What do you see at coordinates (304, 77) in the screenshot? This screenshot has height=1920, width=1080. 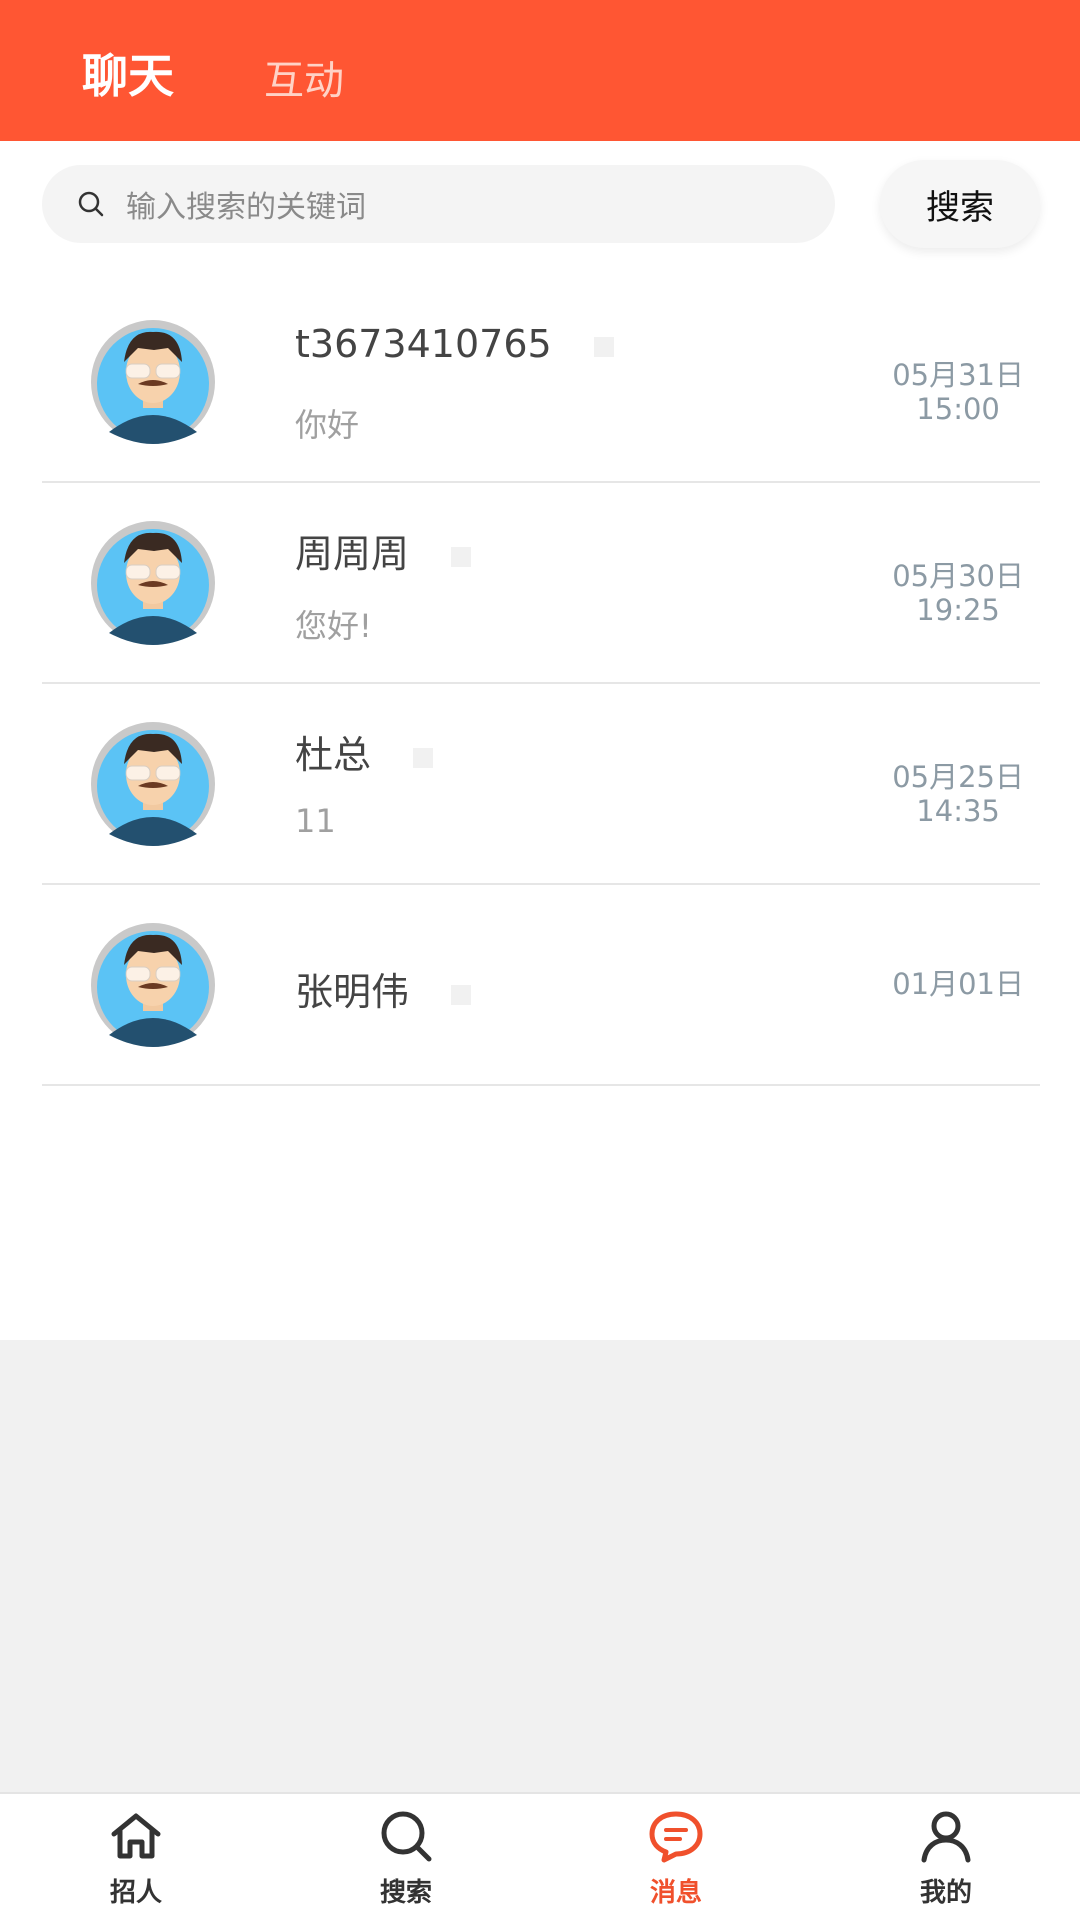 I see `tab-interact: 互动` at bounding box center [304, 77].